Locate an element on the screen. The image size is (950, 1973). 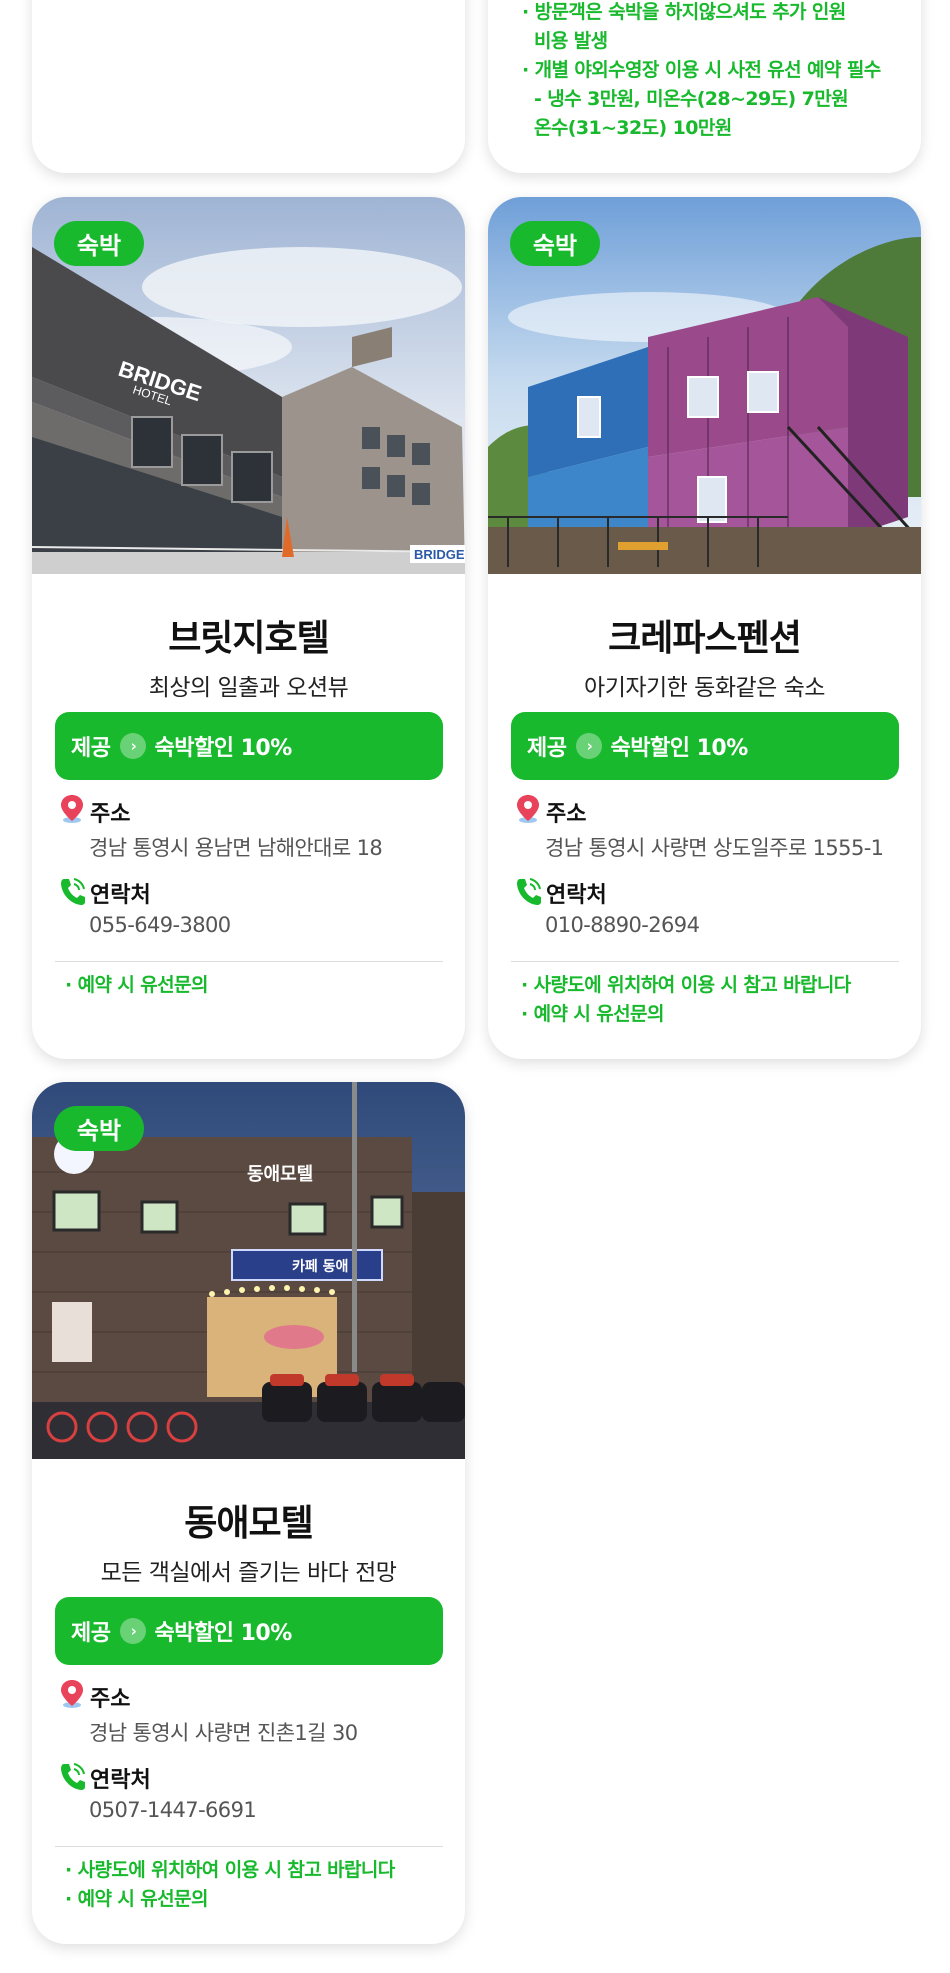
svg-text: BRIDGE is located at coordinates (439, 554).